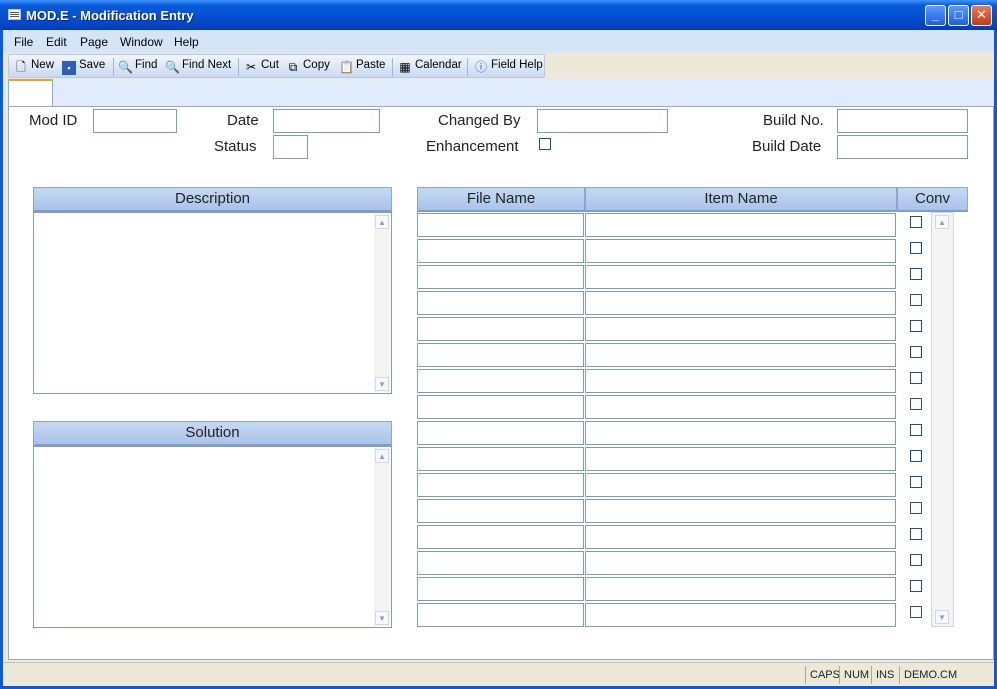 This screenshot has height=689, width=997. I want to click on menu-edit: Edit, so click(56, 42).